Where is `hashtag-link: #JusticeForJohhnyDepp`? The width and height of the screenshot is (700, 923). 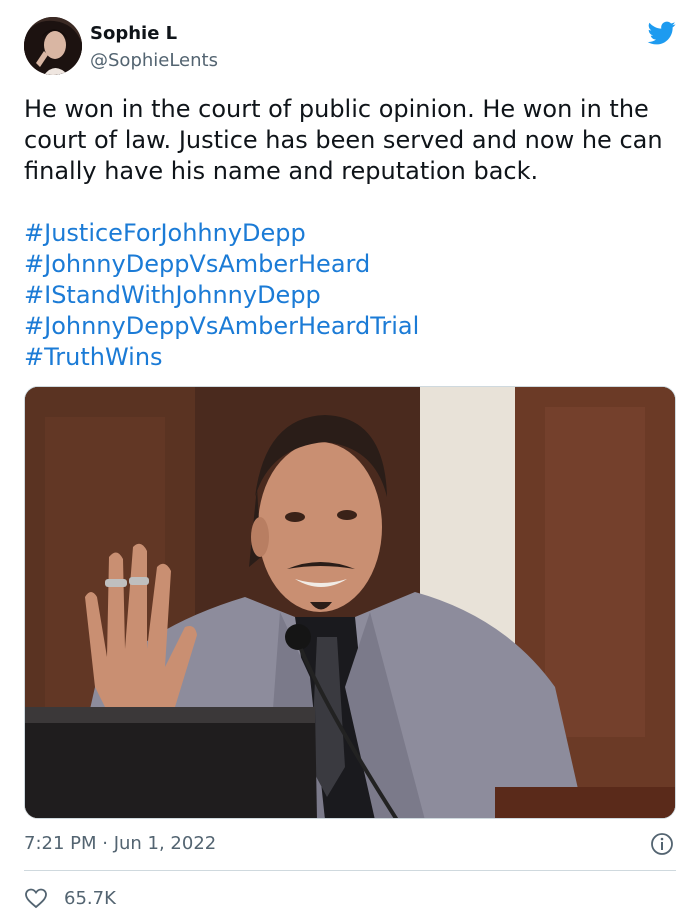
hashtag-link: #JusticeForJohhnyDepp is located at coordinates (351, 233).